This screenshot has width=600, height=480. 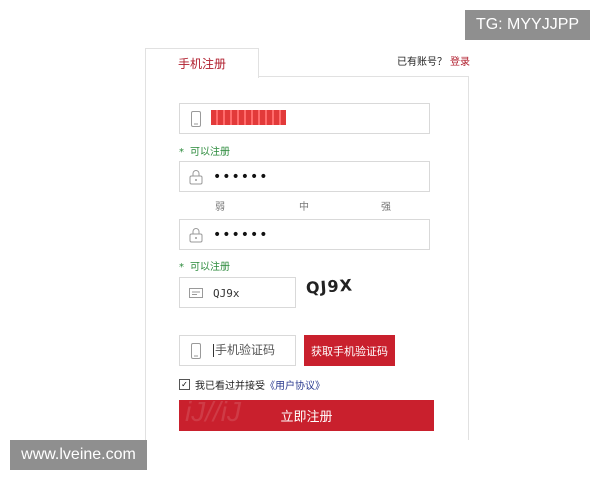 I want to click on redacted-phone-number, so click(x=248, y=117).